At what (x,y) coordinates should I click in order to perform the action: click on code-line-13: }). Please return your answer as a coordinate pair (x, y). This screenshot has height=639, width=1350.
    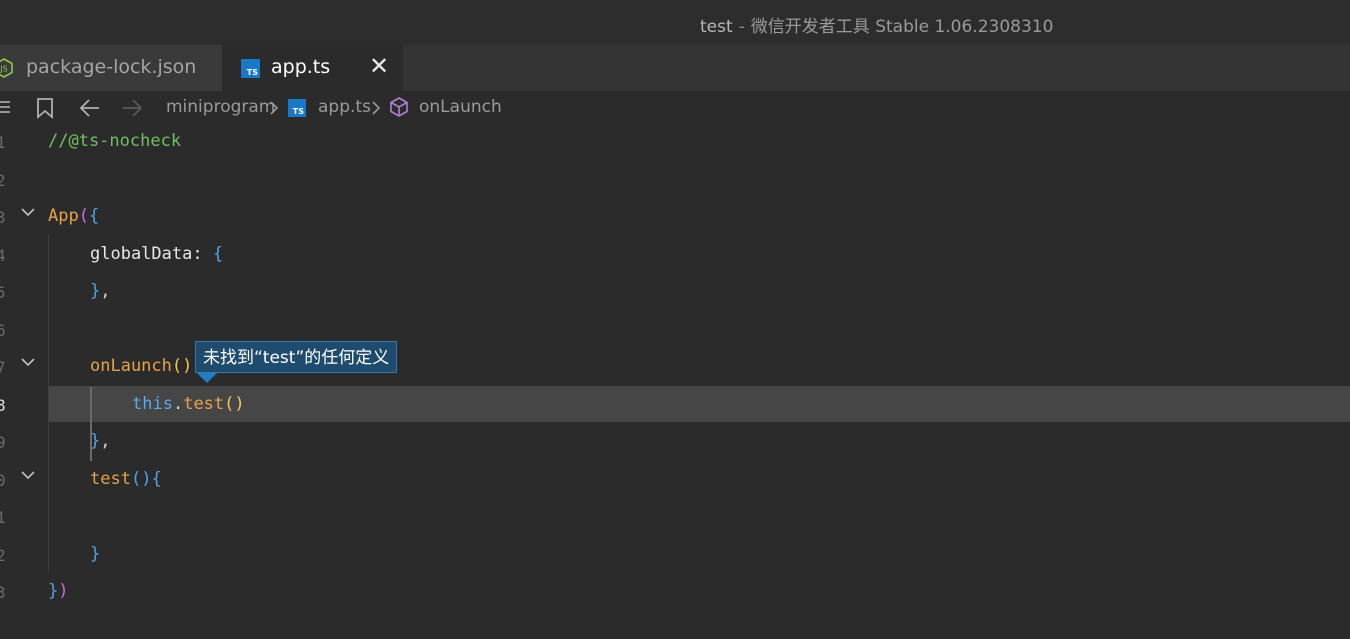
    Looking at the image, I should click on (58, 591).